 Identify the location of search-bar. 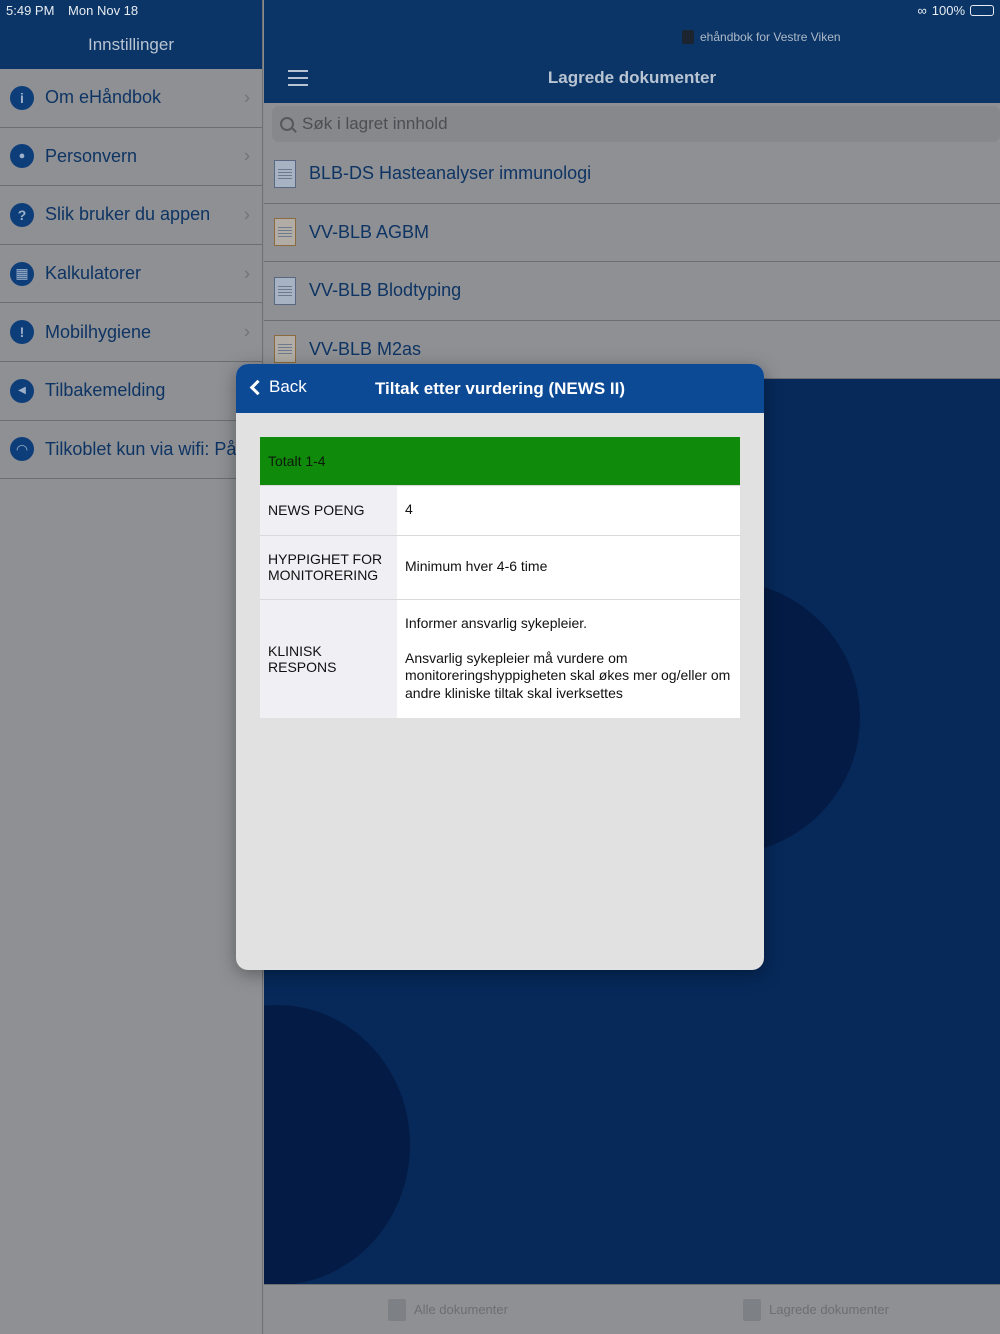
(632, 124).